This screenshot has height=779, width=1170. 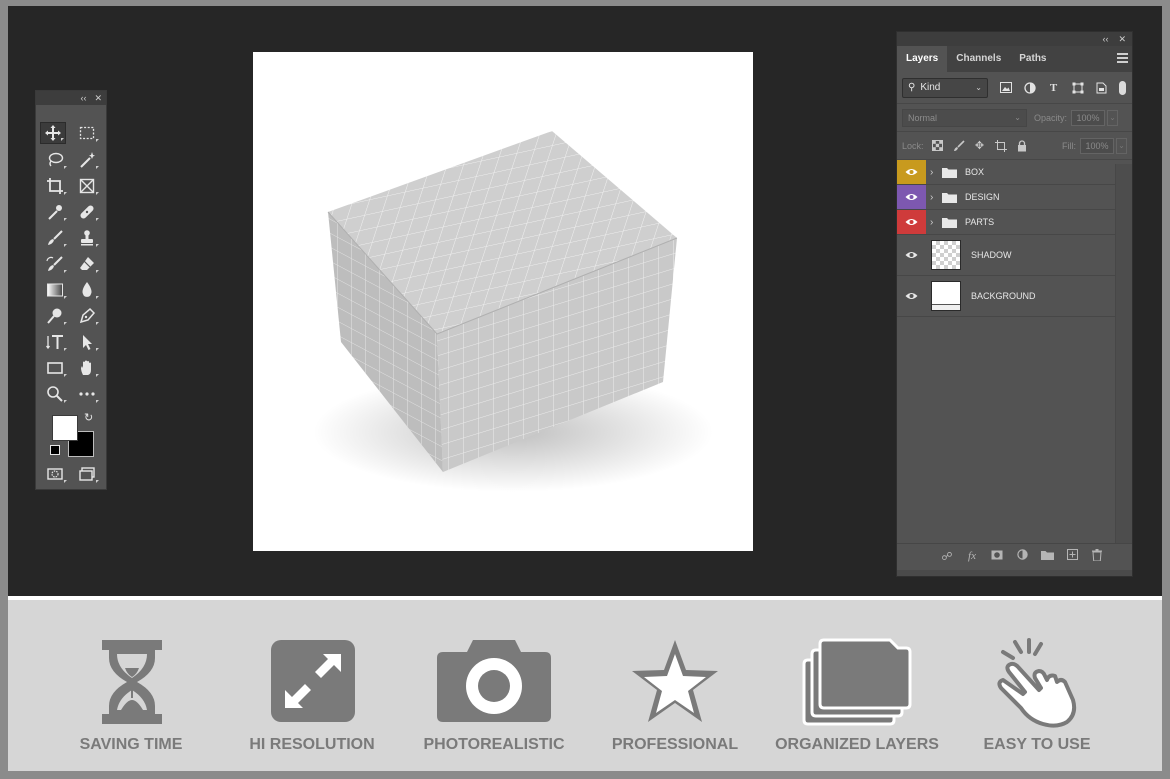 I want to click on hand-tap-icon, so click(x=1037, y=683).